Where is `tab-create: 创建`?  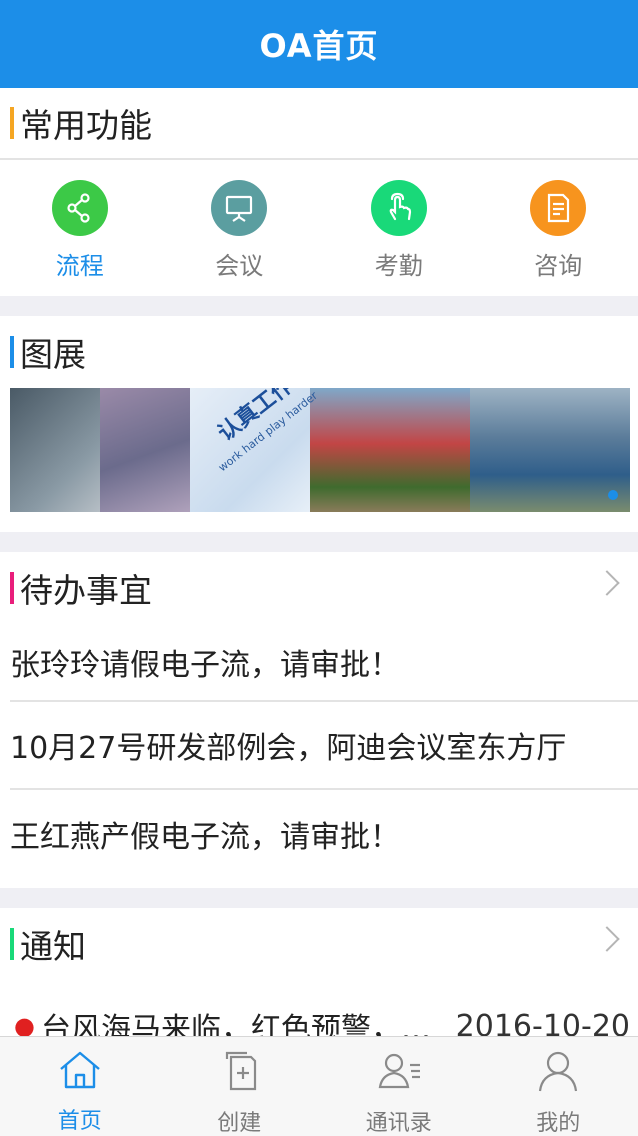
tab-create: 创建 is located at coordinates (240, 1086).